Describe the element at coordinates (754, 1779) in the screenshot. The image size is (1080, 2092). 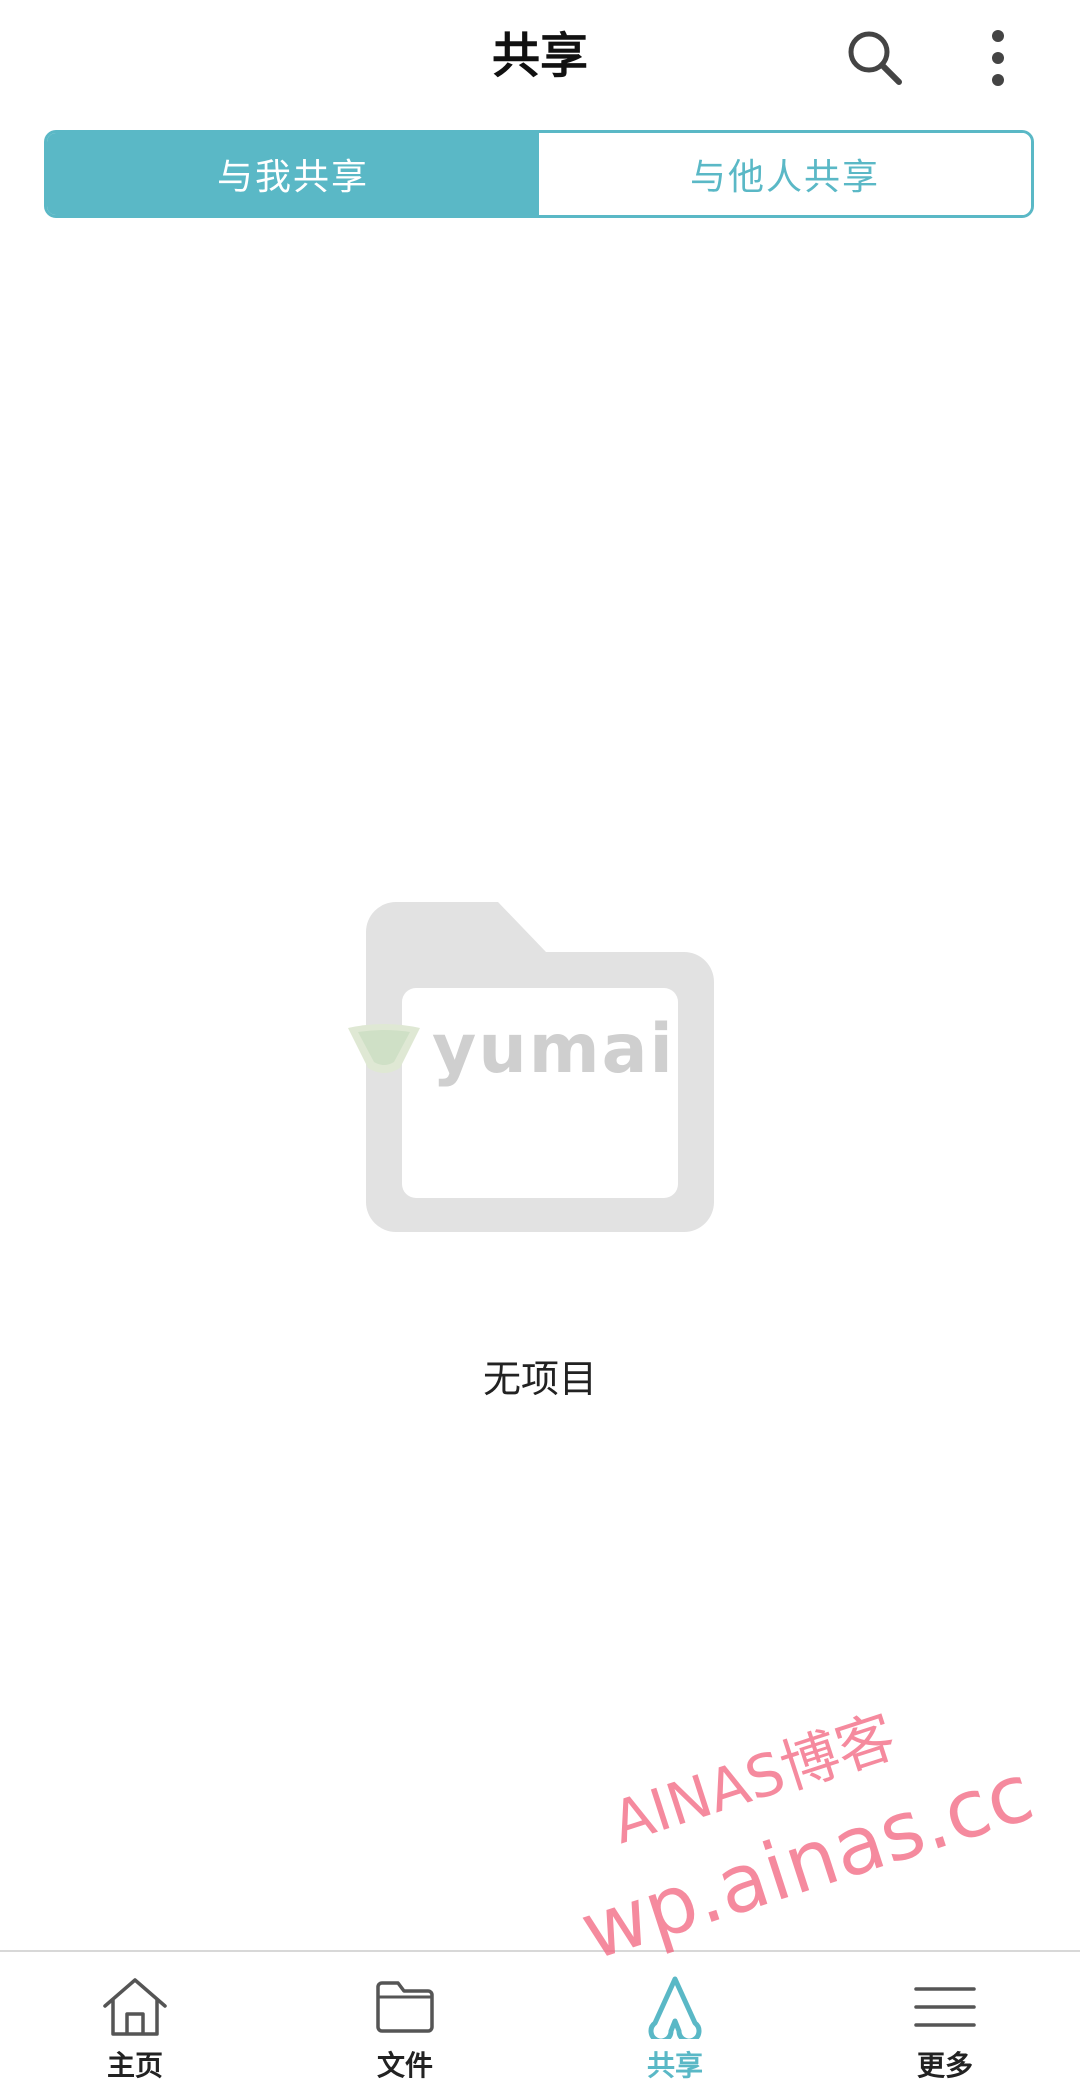
I see `watermark-line-1: AINAS博客` at that location.